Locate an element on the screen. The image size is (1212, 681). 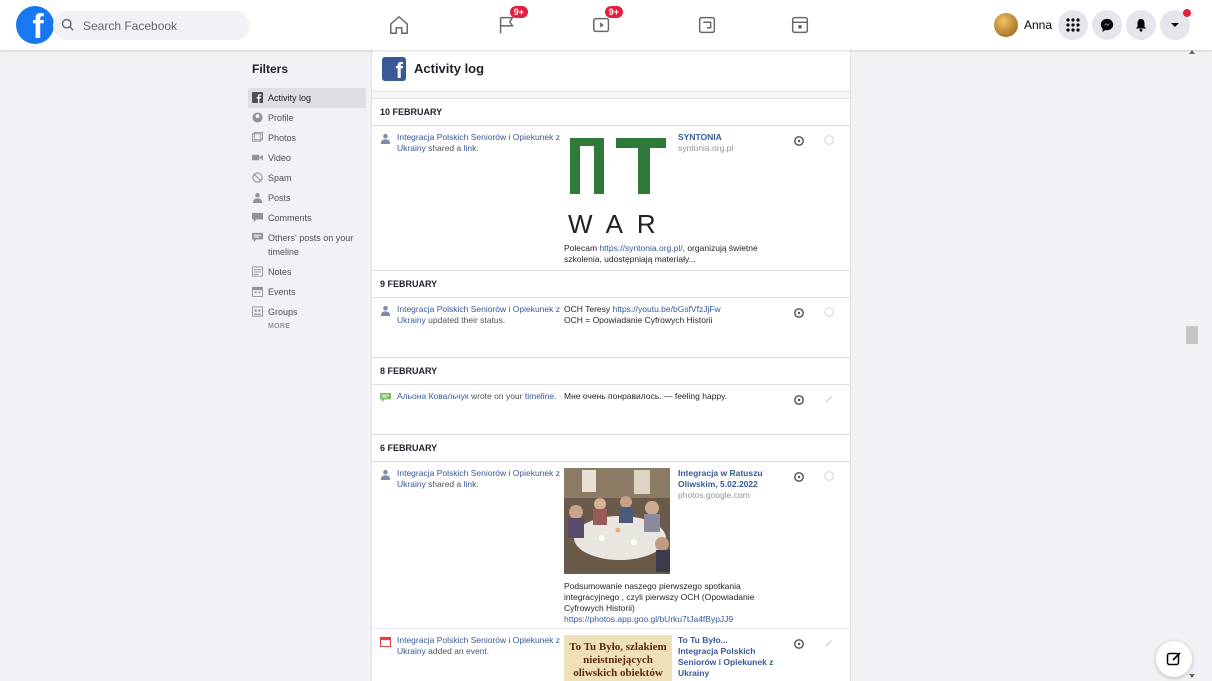
video-icon is located at coordinates (257, 157).